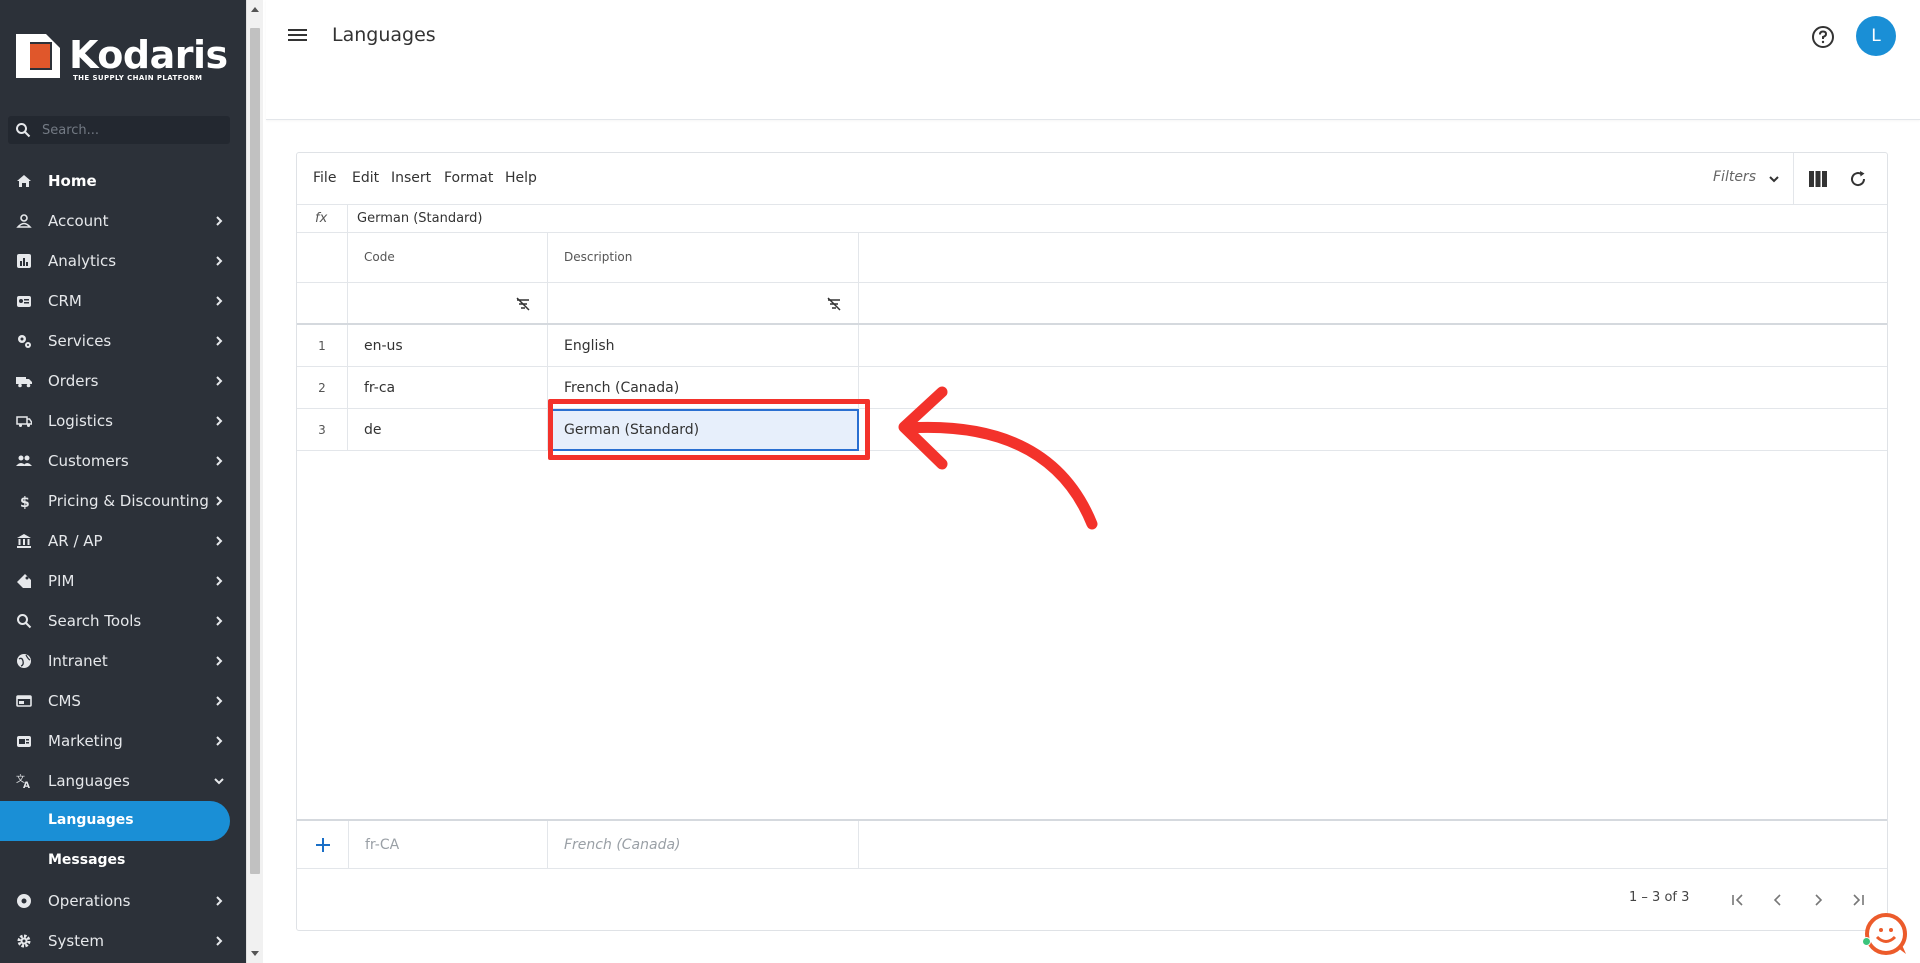 This screenshot has width=1920, height=963. What do you see at coordinates (419, 218) in the screenshot?
I see `formula-value: German (Standard)` at bounding box center [419, 218].